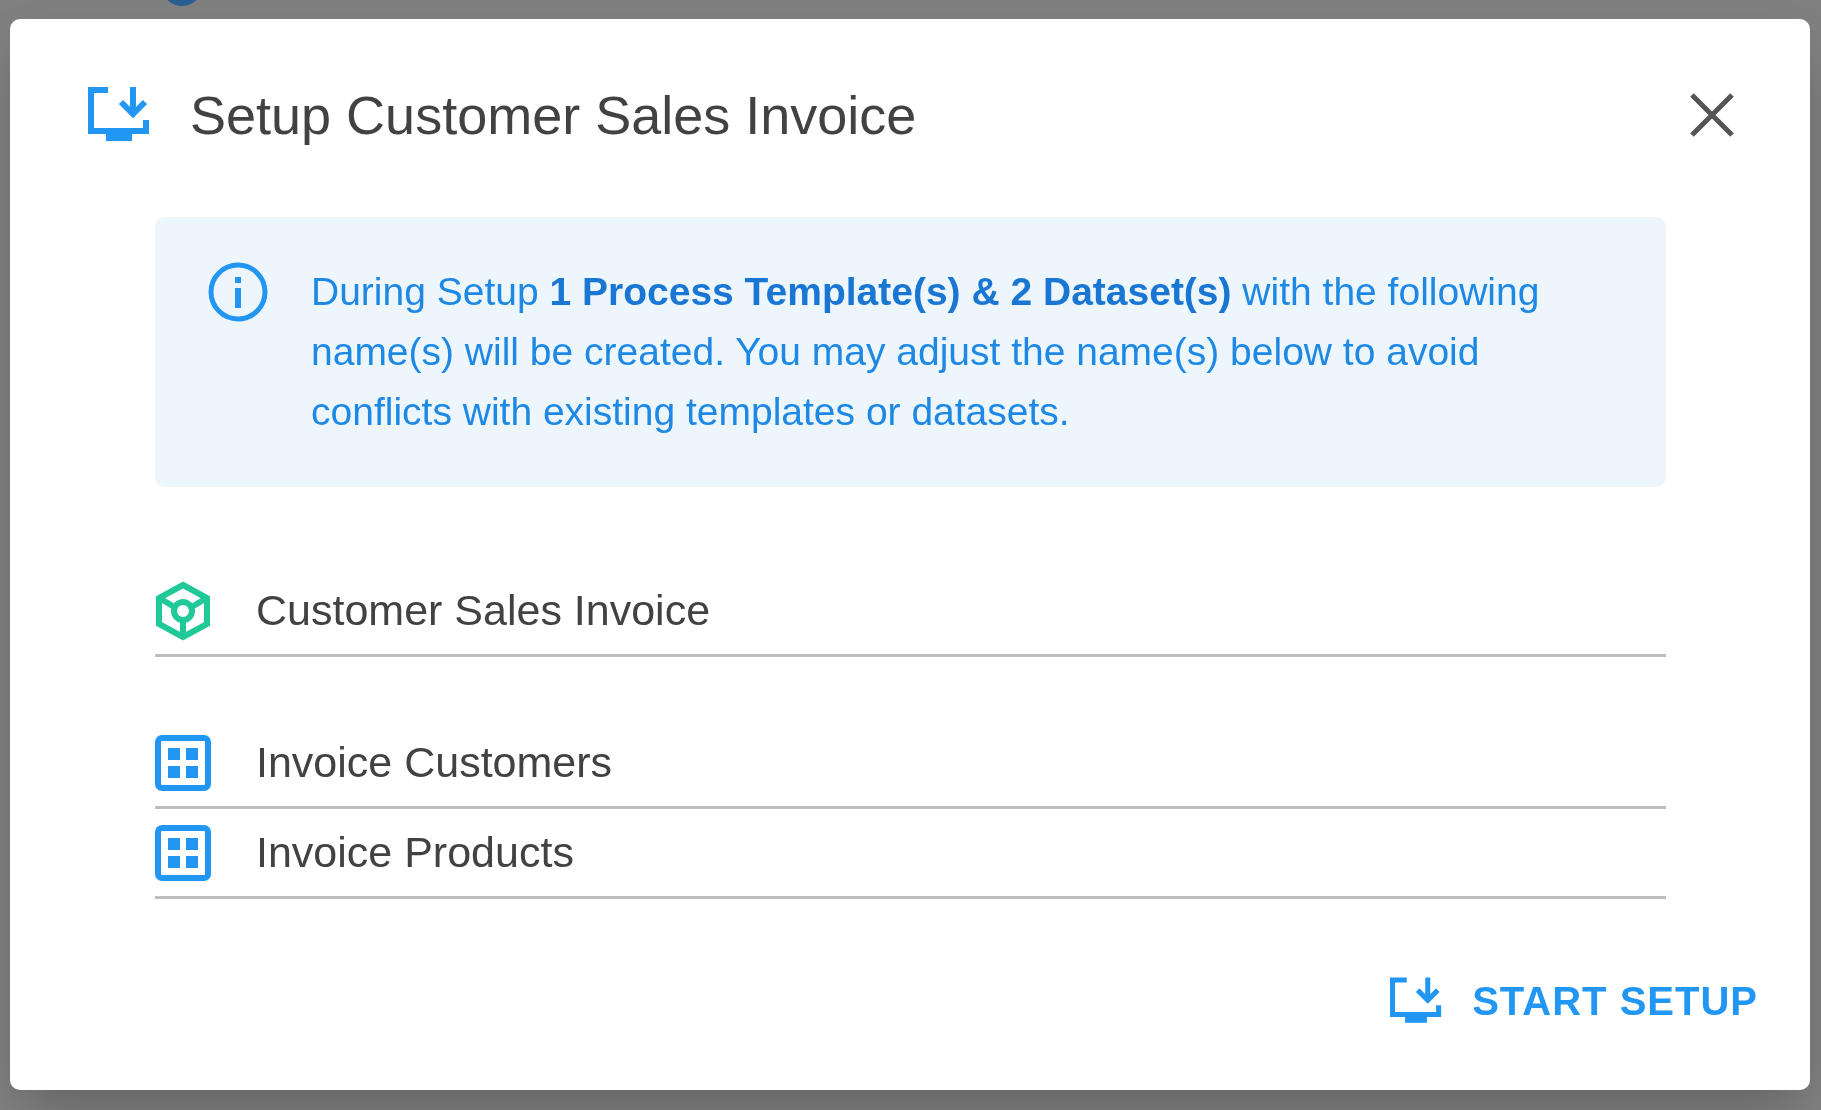 The width and height of the screenshot is (1821, 1110). Describe the element at coordinates (961, 852) in the screenshot. I see `name-input-field: Invoice Products` at that location.